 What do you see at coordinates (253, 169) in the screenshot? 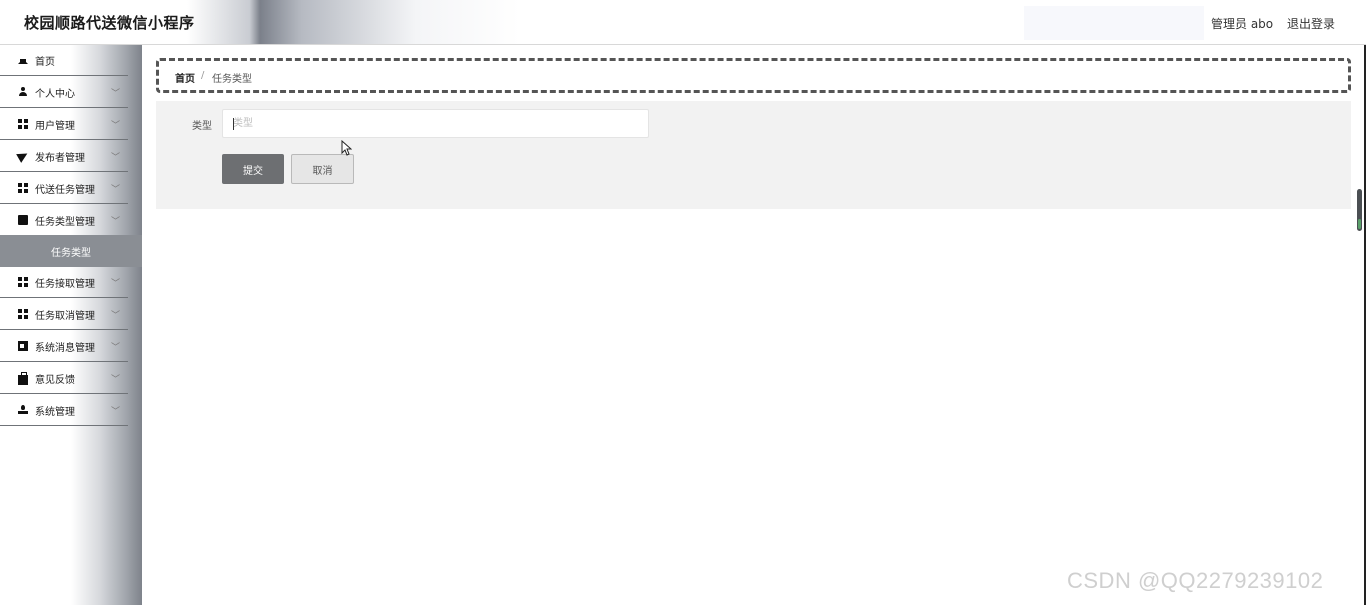
I see `submit-button: 提交` at bounding box center [253, 169].